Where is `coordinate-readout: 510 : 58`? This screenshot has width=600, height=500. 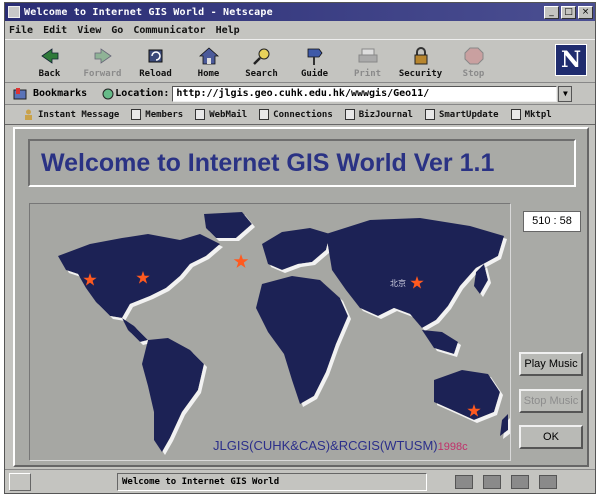
coordinate-readout: 510 : 58 is located at coordinates (552, 221).